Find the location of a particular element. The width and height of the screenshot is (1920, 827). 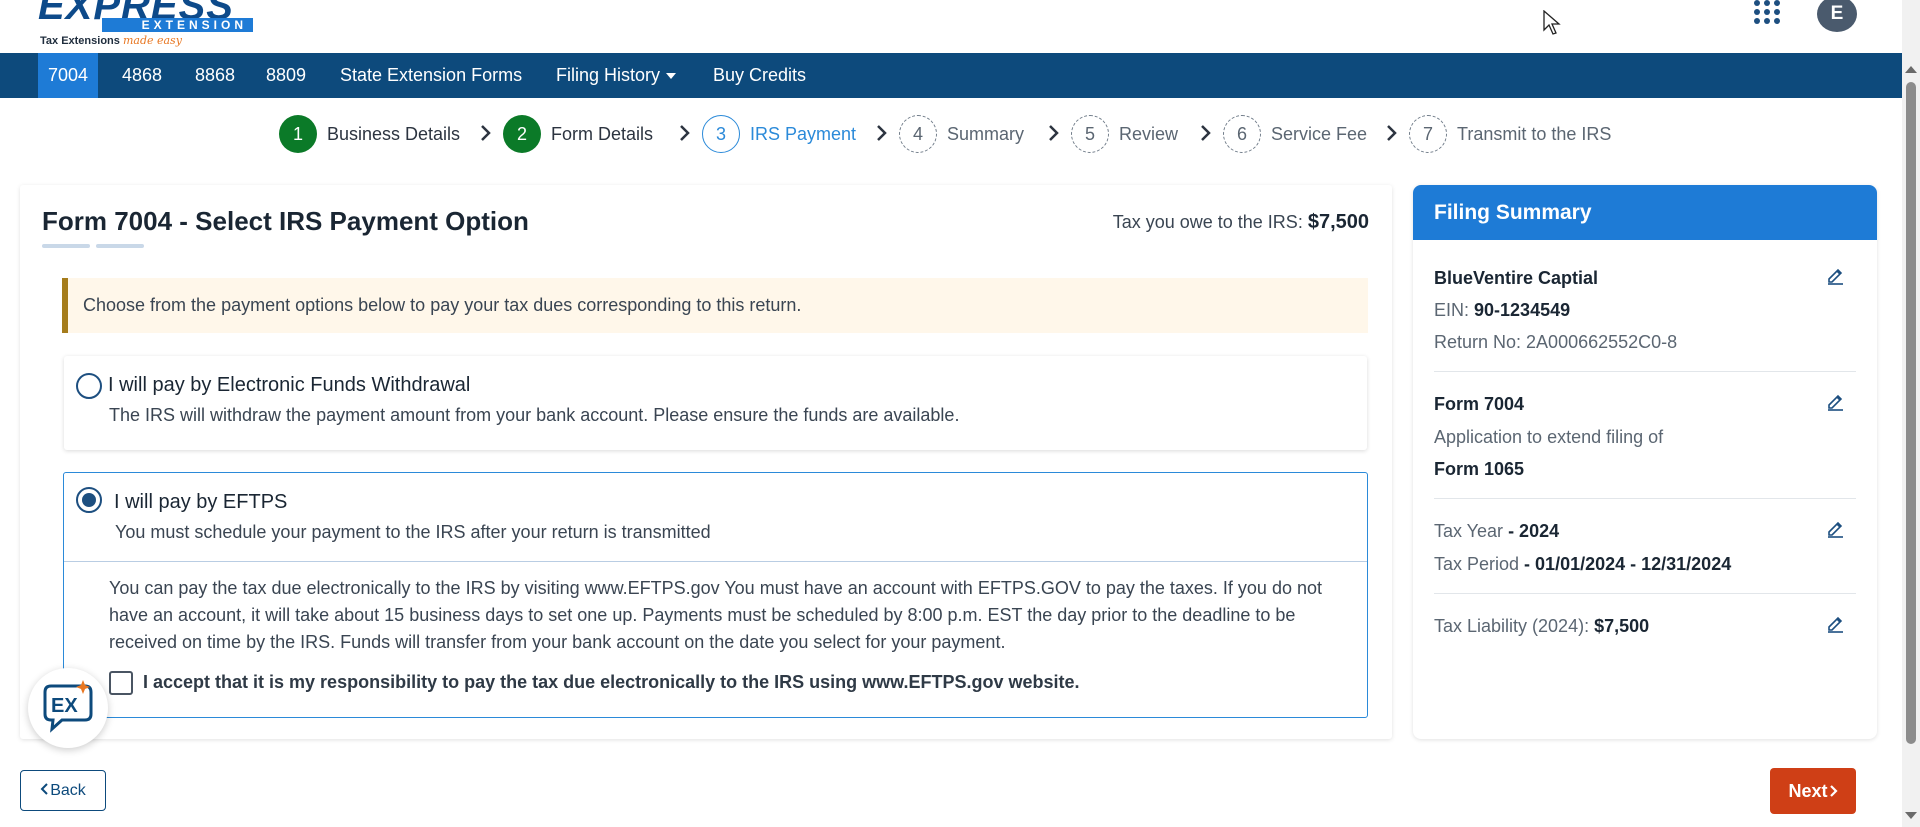

step-label: IRS Payment is located at coordinates (803, 133).